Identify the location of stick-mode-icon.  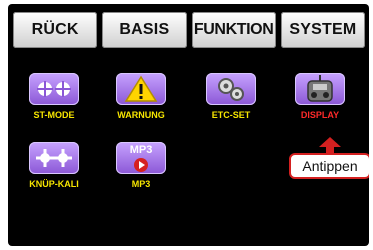
(54, 89).